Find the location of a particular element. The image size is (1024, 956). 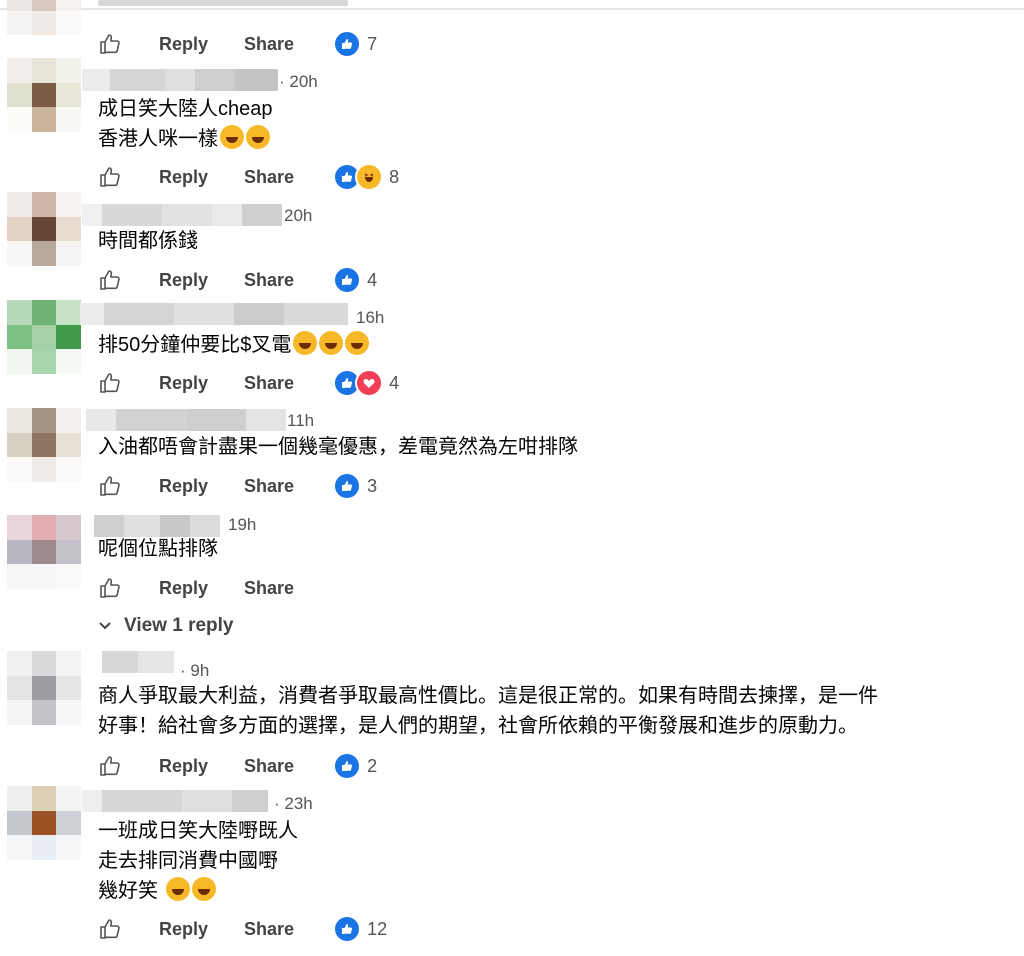

reaction-summary: 8 is located at coordinates (366, 177).